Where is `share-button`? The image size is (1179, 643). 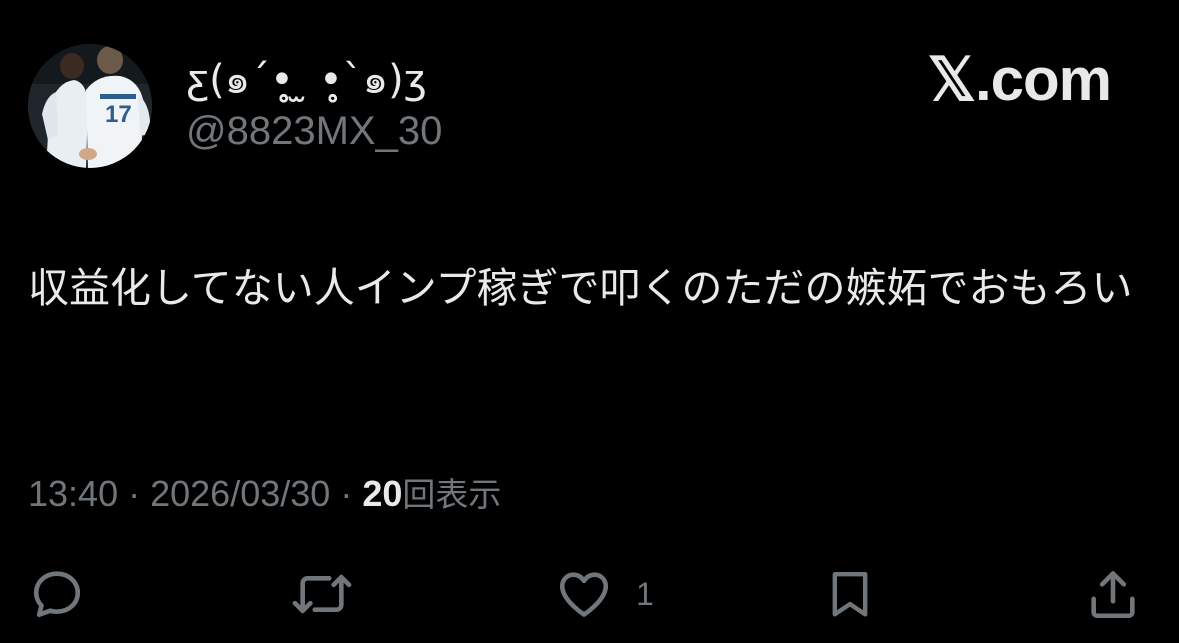
share-button is located at coordinates (1113, 594).